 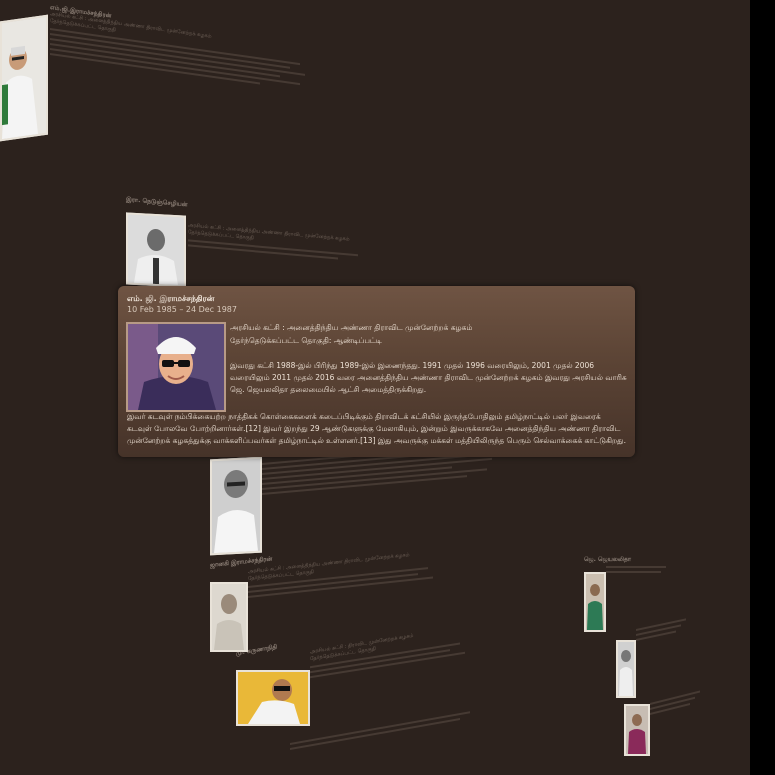 What do you see at coordinates (182, 309) in the screenshot?
I see `term-dates: 10 Feb 1985 – 24 Dec 1987` at bounding box center [182, 309].